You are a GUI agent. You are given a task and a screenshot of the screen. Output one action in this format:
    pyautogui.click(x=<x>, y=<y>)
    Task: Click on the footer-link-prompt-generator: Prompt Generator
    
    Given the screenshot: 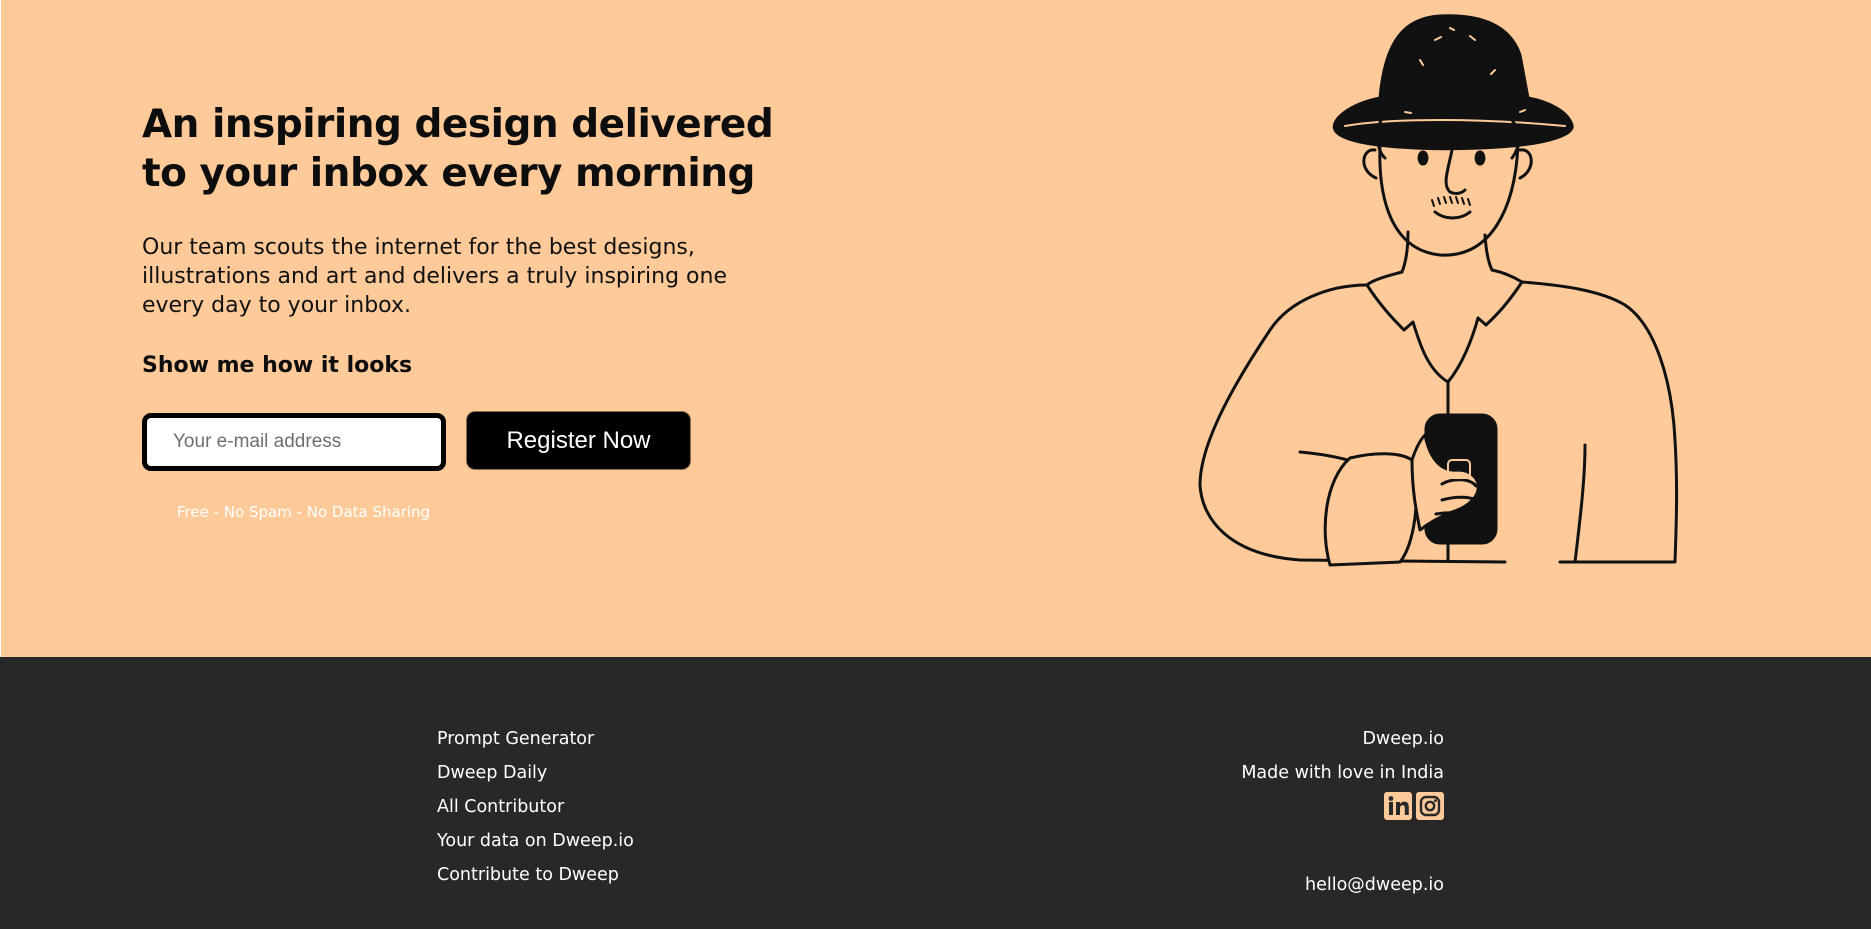 What is the action you would take?
    pyautogui.click(x=535, y=739)
    